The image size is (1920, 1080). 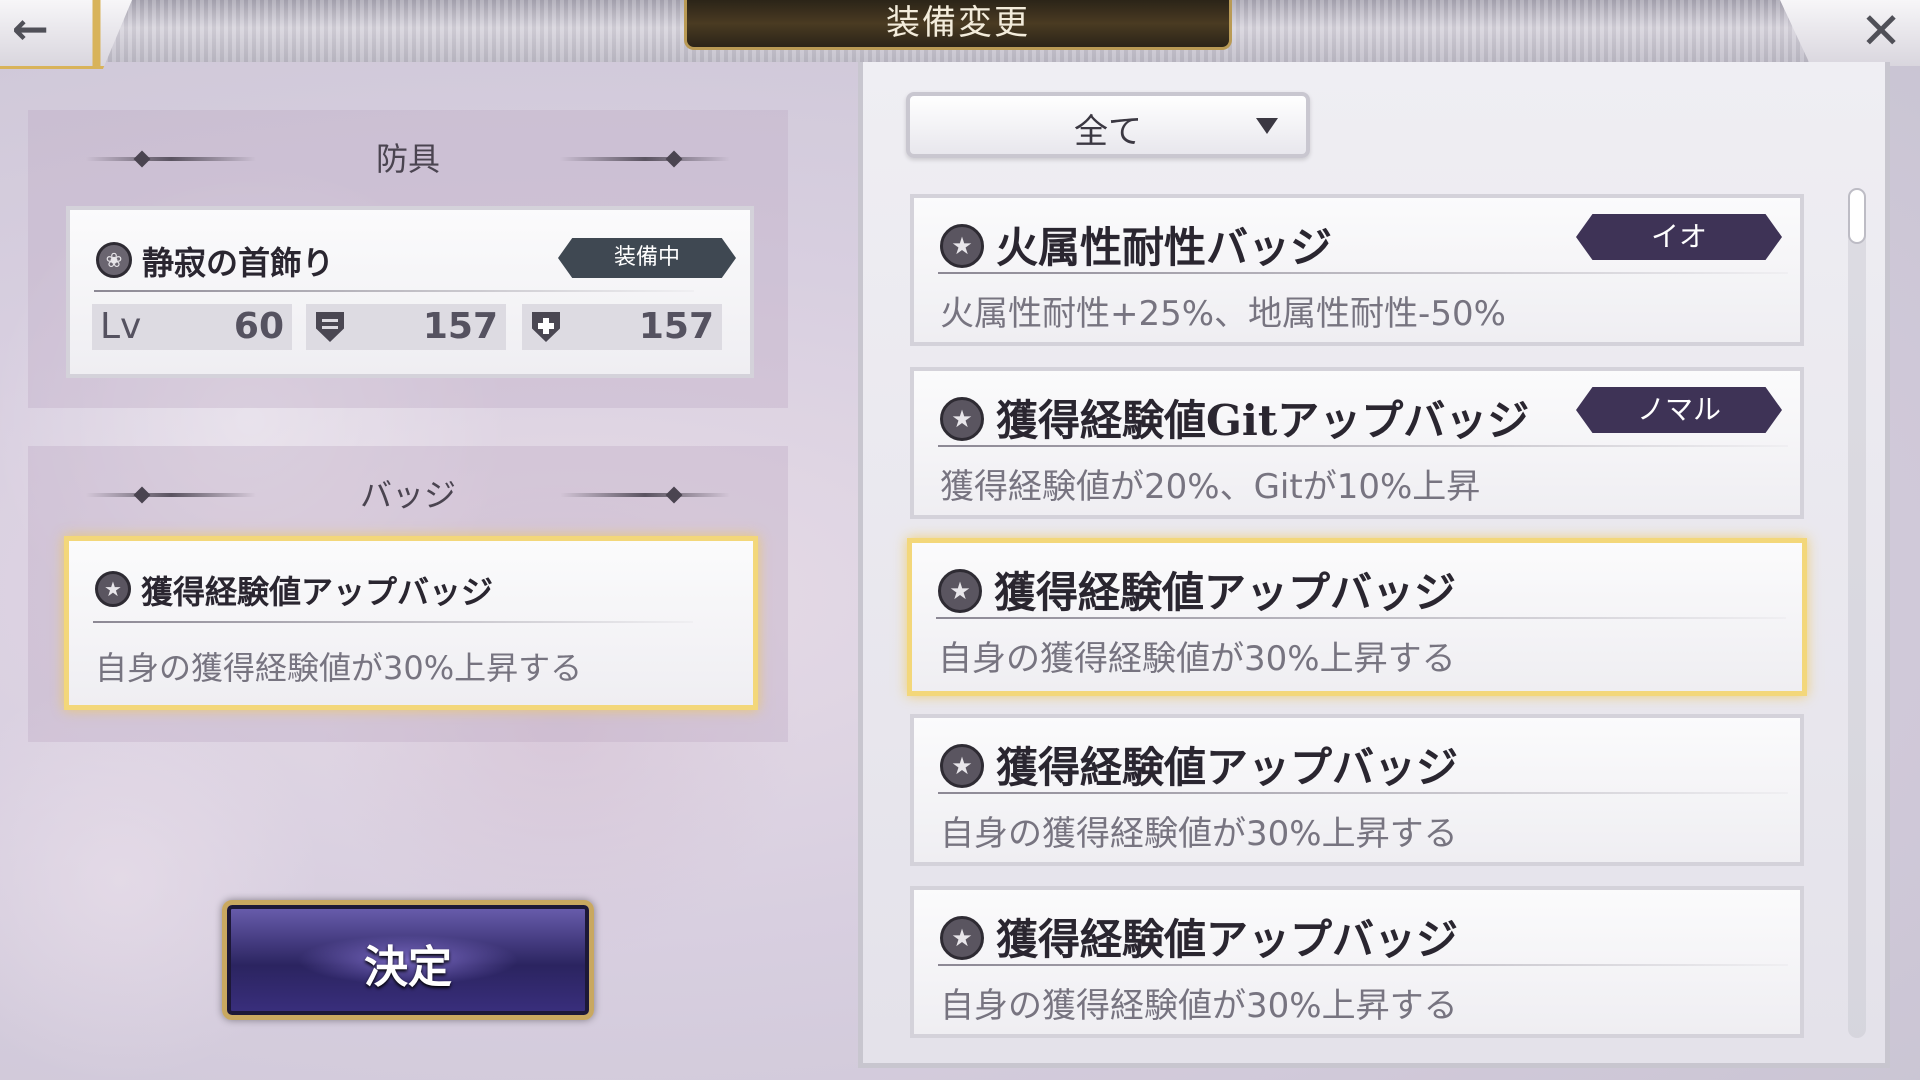 I want to click on scrollbar-track, so click(x=1857, y=613).